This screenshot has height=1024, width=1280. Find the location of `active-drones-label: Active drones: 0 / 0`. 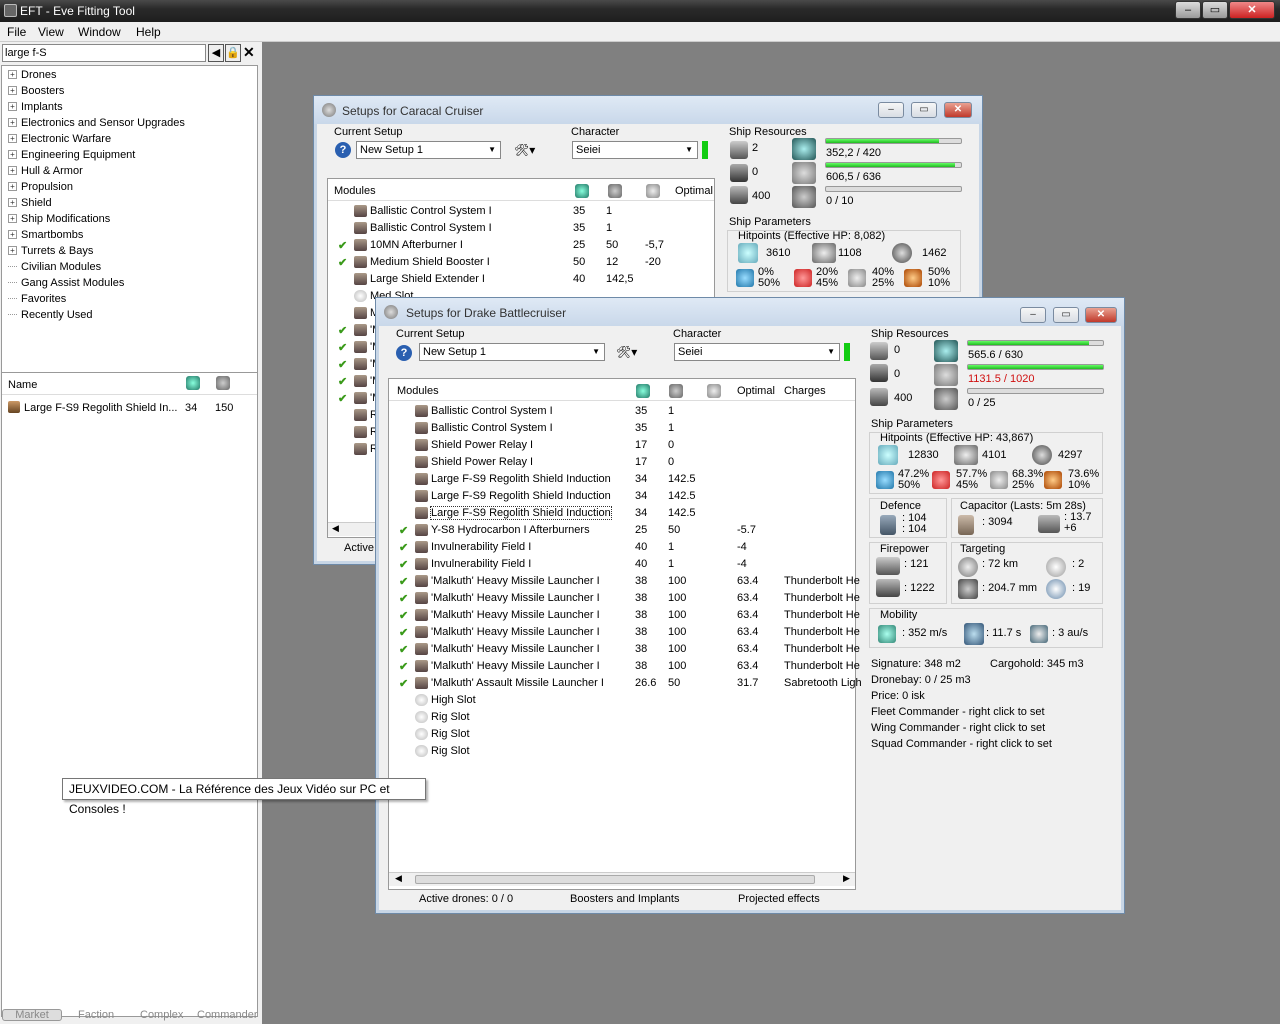

active-drones-label: Active drones: 0 / 0 is located at coordinates (466, 899).